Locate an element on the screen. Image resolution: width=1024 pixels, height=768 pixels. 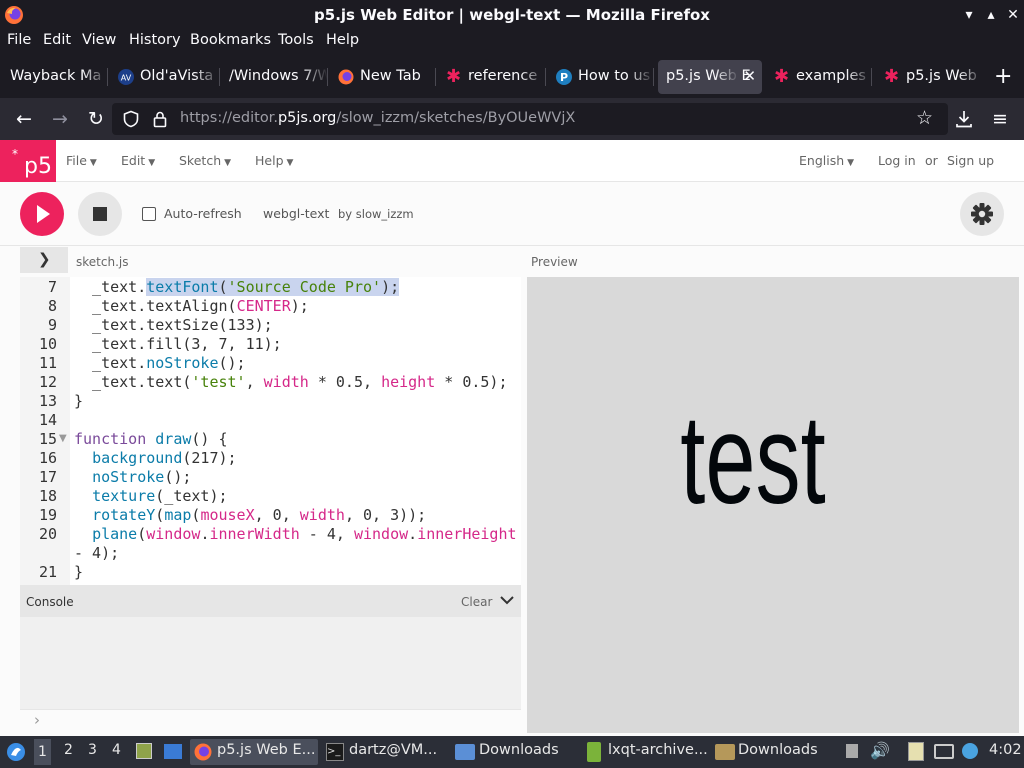
gear-icon is located at coordinates (982, 214).